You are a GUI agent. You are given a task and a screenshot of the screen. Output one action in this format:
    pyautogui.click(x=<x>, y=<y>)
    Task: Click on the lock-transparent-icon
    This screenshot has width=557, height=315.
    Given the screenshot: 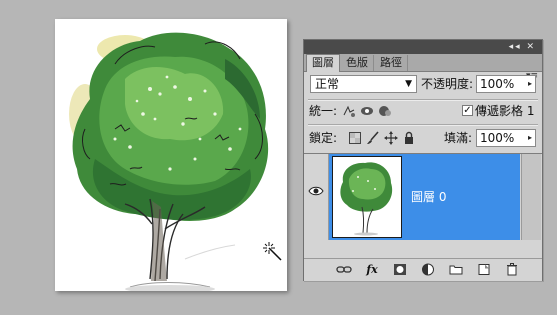 What is the action you would take?
    pyautogui.click(x=355, y=138)
    